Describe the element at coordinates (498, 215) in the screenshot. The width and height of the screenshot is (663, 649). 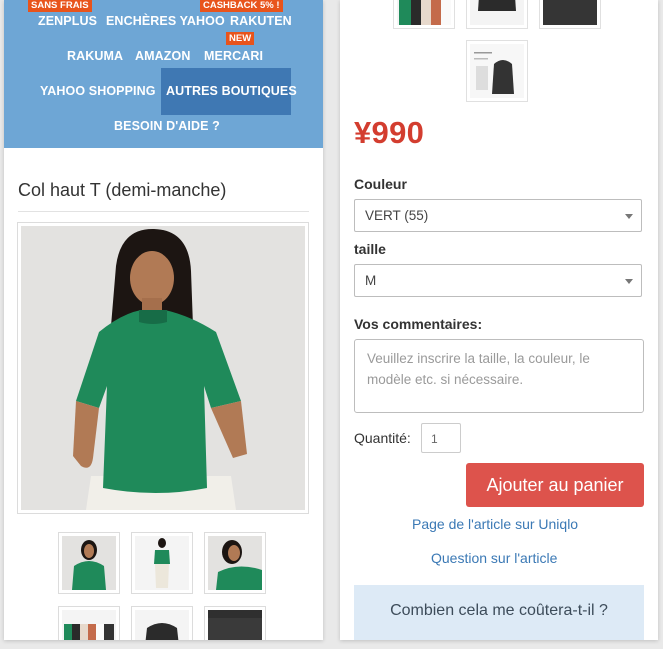
I see `color-select: VERT (55)` at that location.